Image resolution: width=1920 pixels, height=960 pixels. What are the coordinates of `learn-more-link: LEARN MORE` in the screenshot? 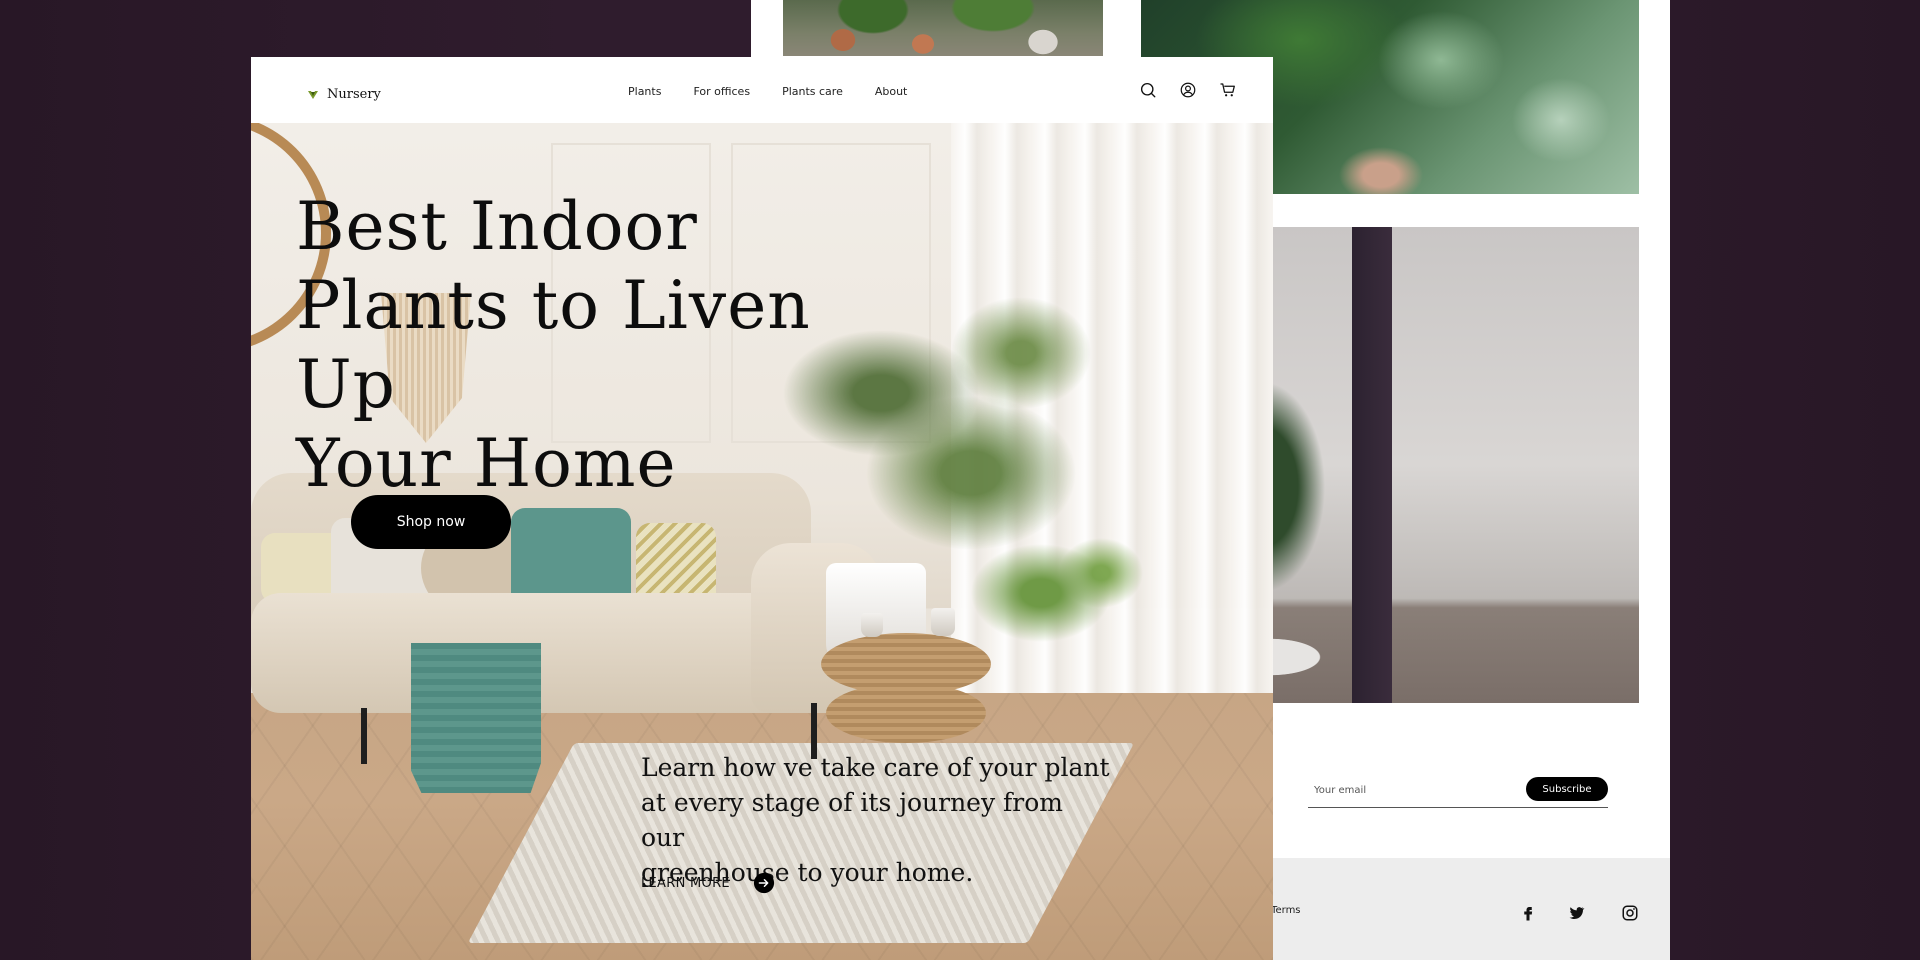 It's located at (708, 883).